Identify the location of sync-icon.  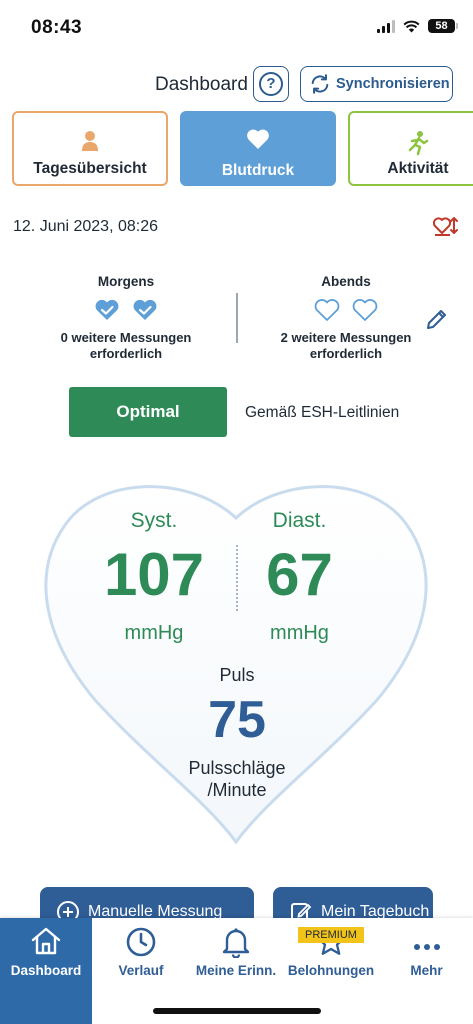
(320, 84).